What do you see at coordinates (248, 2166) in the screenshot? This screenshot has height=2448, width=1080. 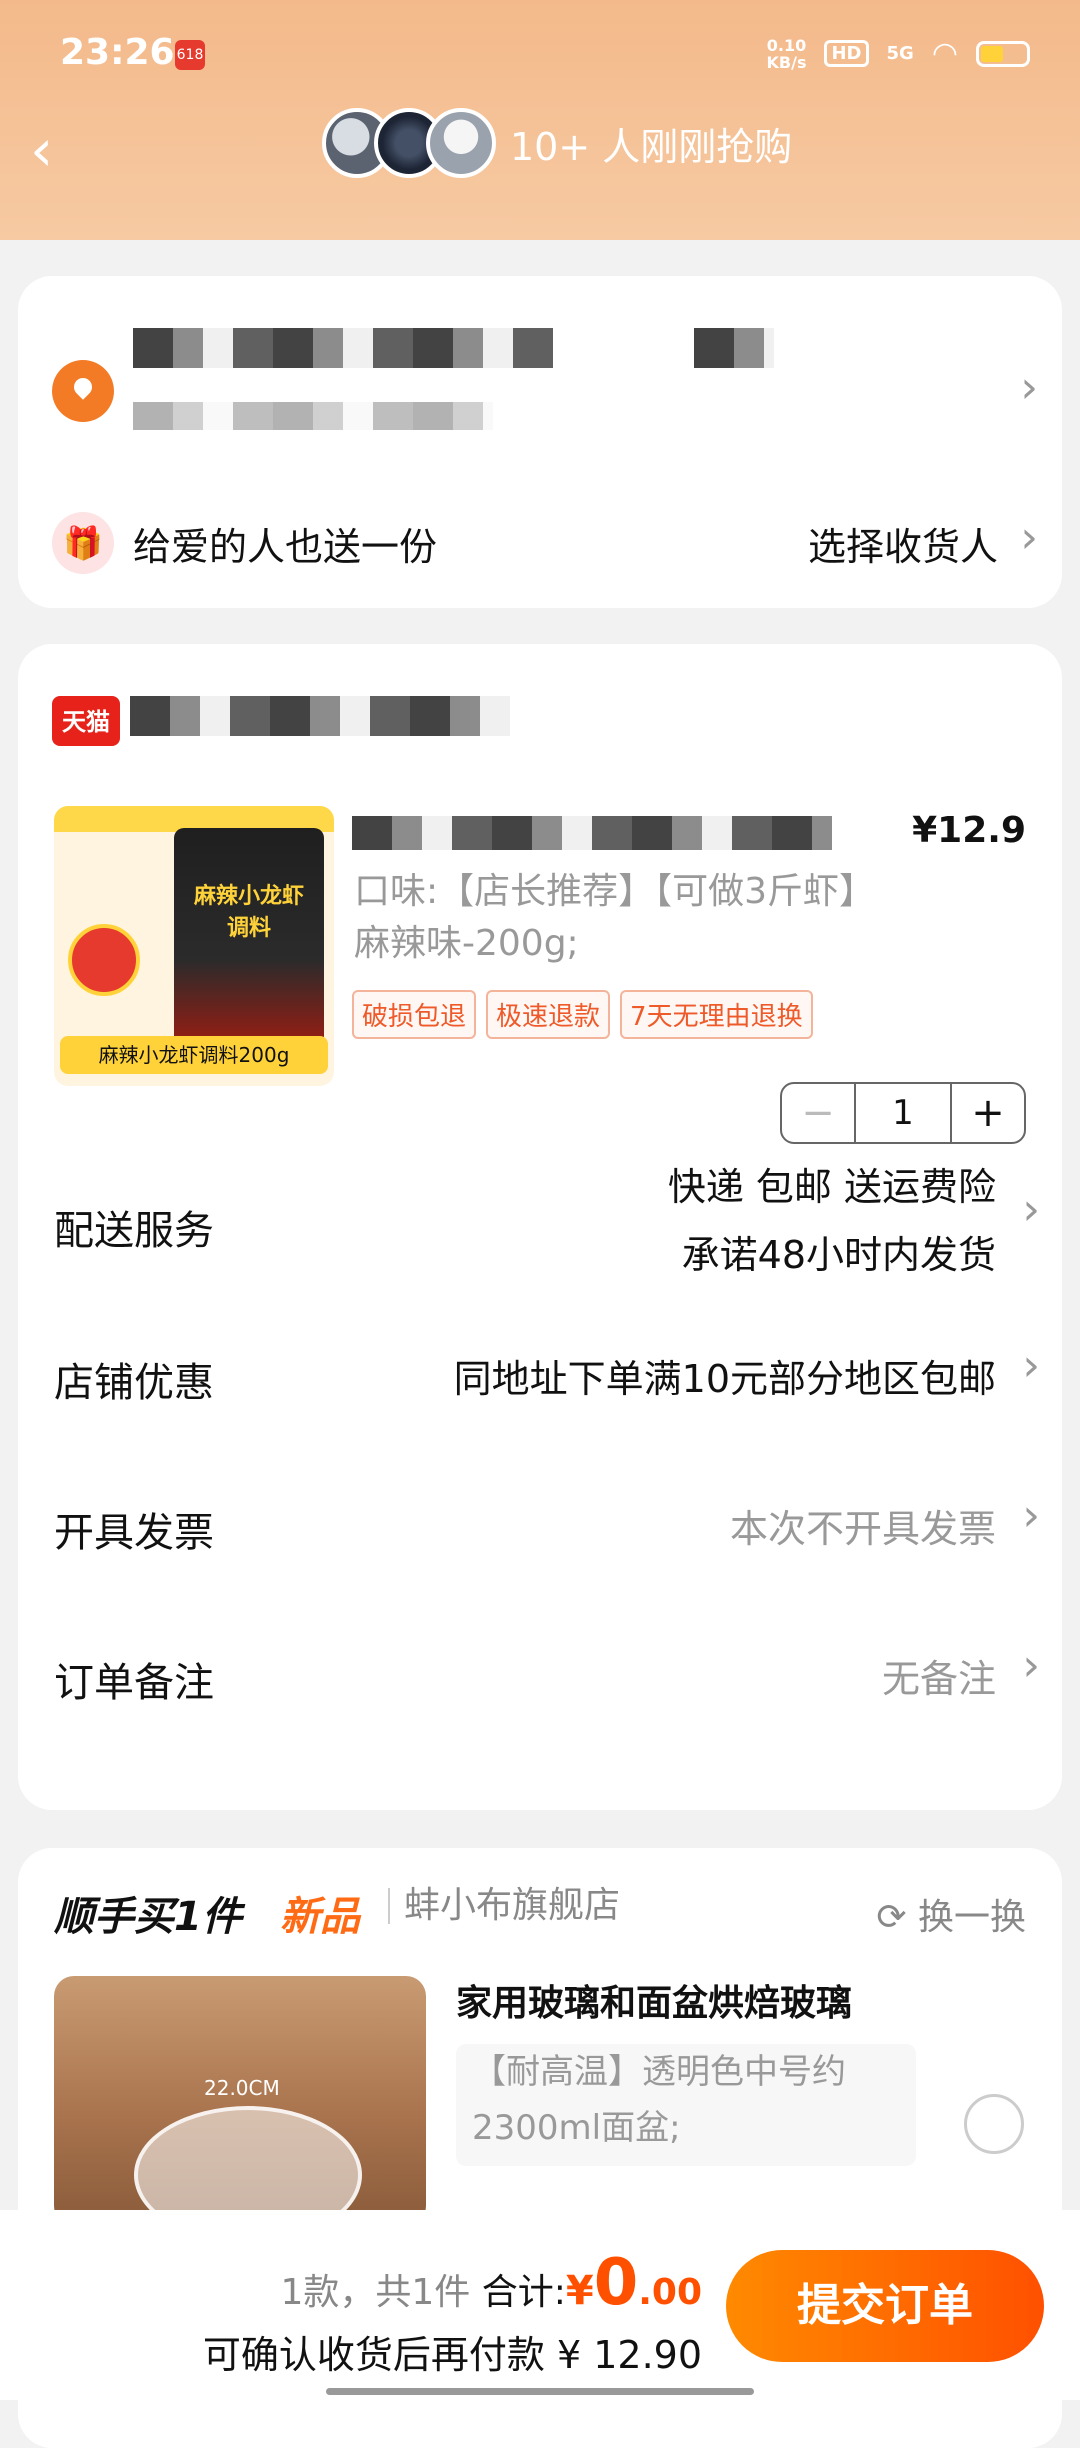 I see `glass-bowl` at bounding box center [248, 2166].